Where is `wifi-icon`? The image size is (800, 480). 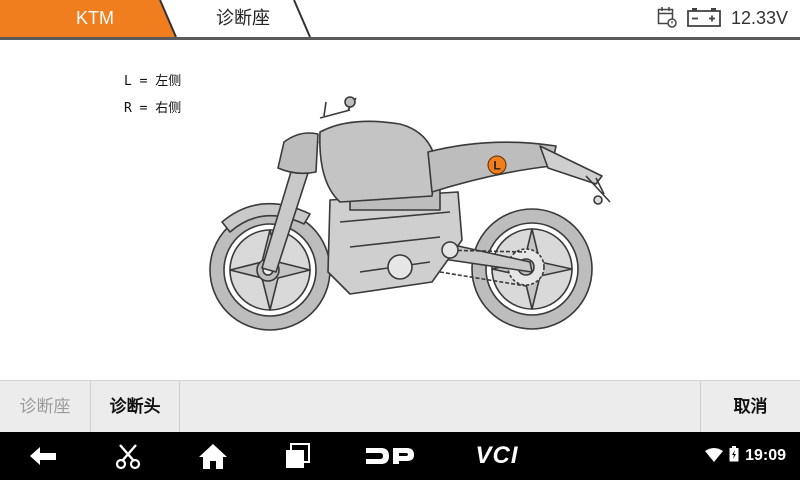 wifi-icon is located at coordinates (714, 456).